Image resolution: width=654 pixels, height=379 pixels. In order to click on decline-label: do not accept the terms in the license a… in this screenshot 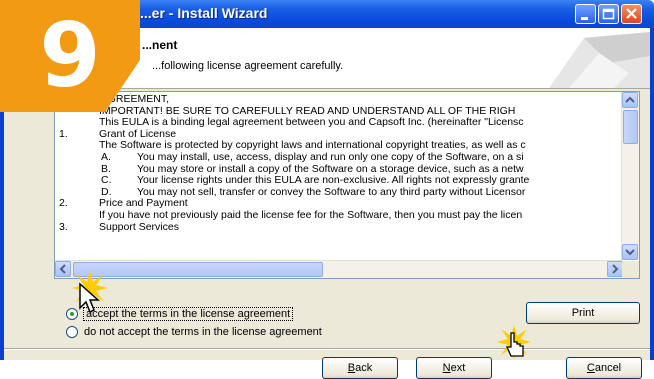, I will do `click(203, 332)`.